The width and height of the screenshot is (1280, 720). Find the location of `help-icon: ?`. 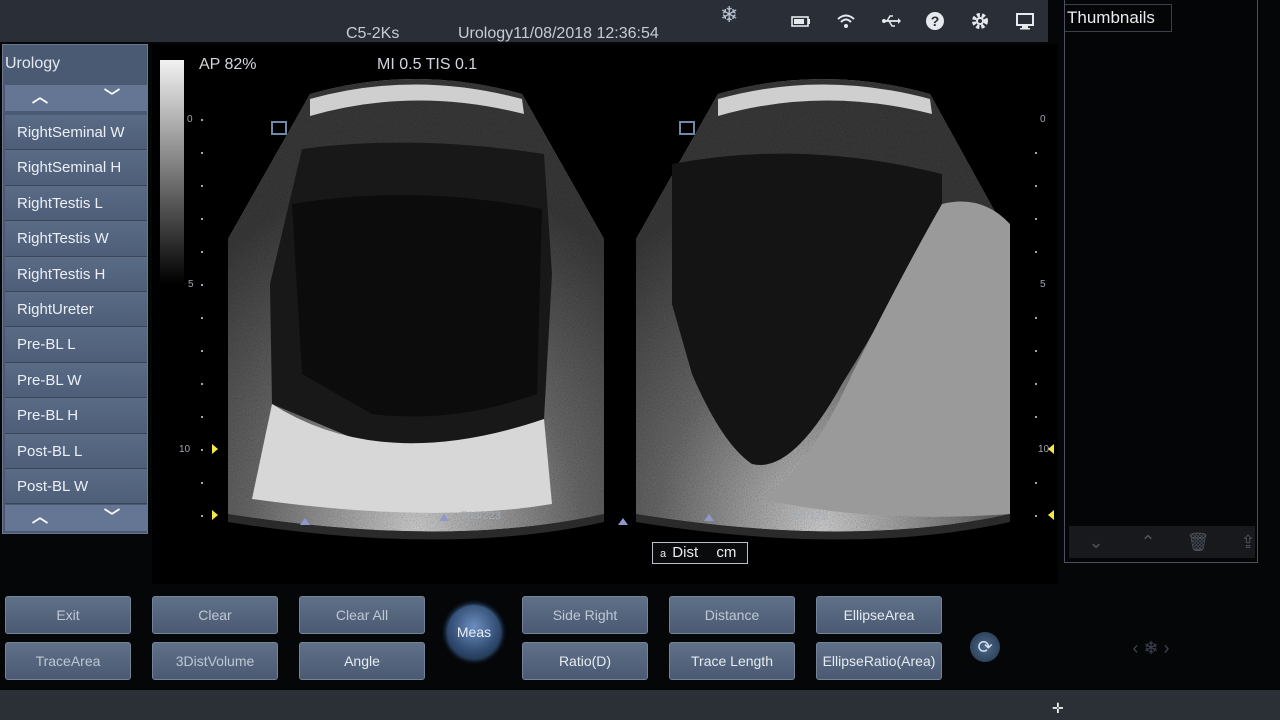

help-icon: ? is located at coordinates (935, 21).